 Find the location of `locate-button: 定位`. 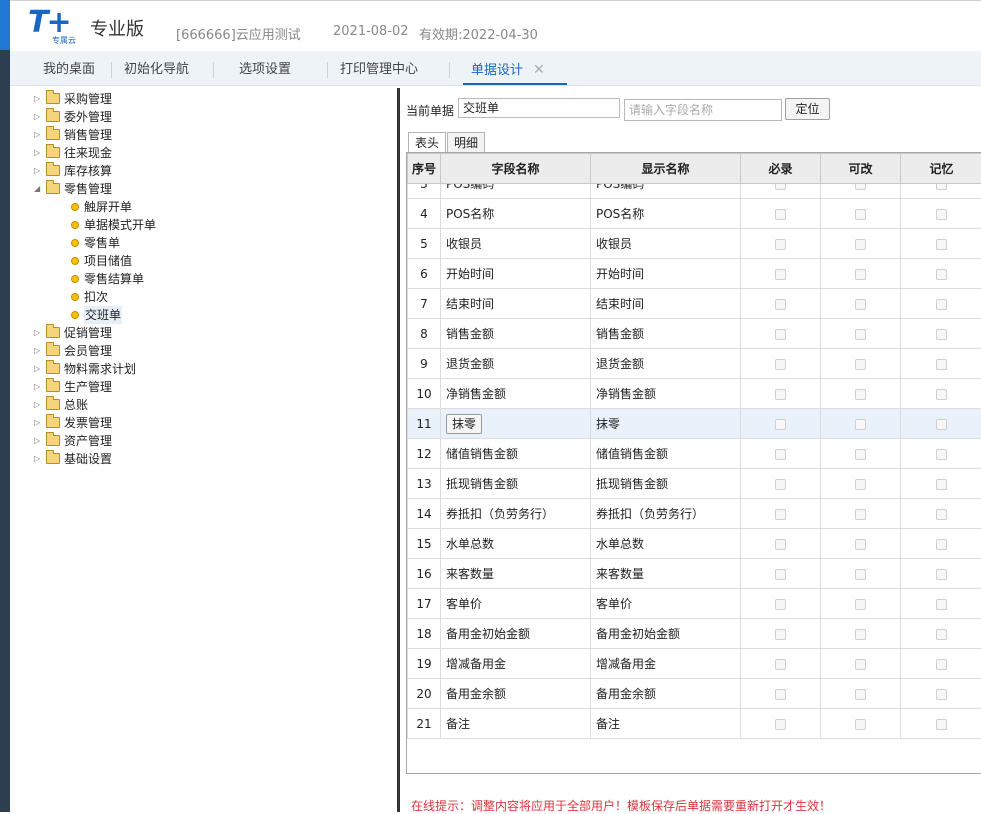

locate-button: 定位 is located at coordinates (807, 109).